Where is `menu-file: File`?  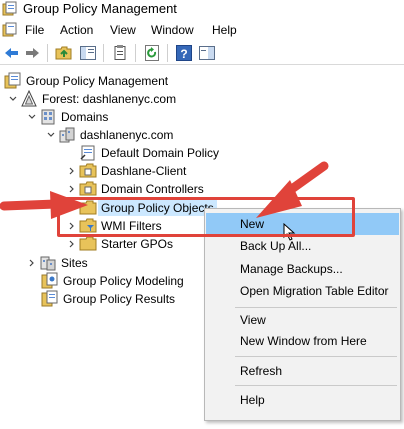
menu-file: File is located at coordinates (34, 30).